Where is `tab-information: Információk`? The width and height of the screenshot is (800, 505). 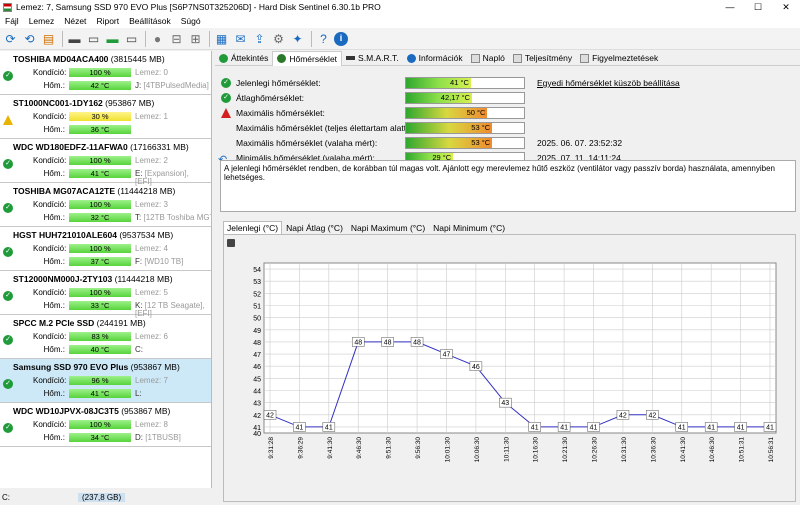
tab-information: Információk is located at coordinates (435, 58).